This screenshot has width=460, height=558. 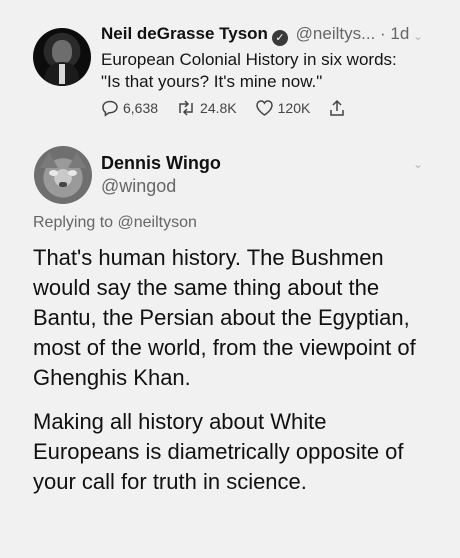 What do you see at coordinates (138, 186) in the screenshot?
I see `reply-author-handle: @wingod` at bounding box center [138, 186].